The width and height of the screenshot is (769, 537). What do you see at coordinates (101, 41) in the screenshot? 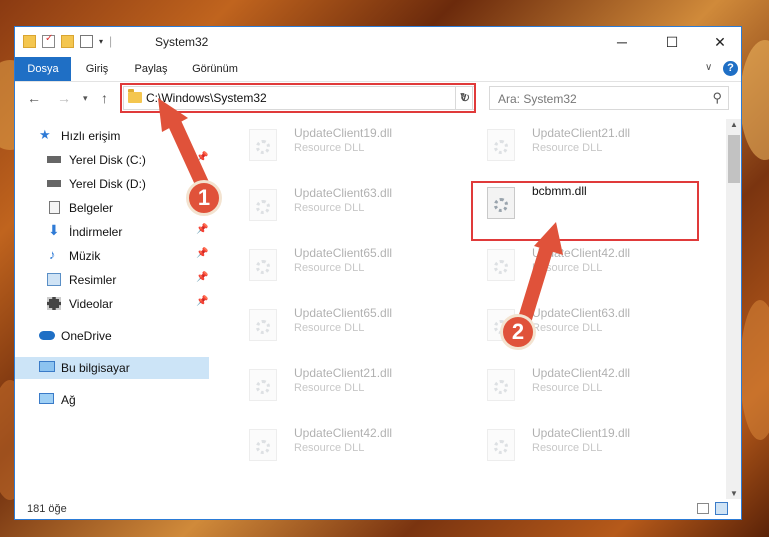
I see `chevron-down-icon: ▾` at bounding box center [101, 41].